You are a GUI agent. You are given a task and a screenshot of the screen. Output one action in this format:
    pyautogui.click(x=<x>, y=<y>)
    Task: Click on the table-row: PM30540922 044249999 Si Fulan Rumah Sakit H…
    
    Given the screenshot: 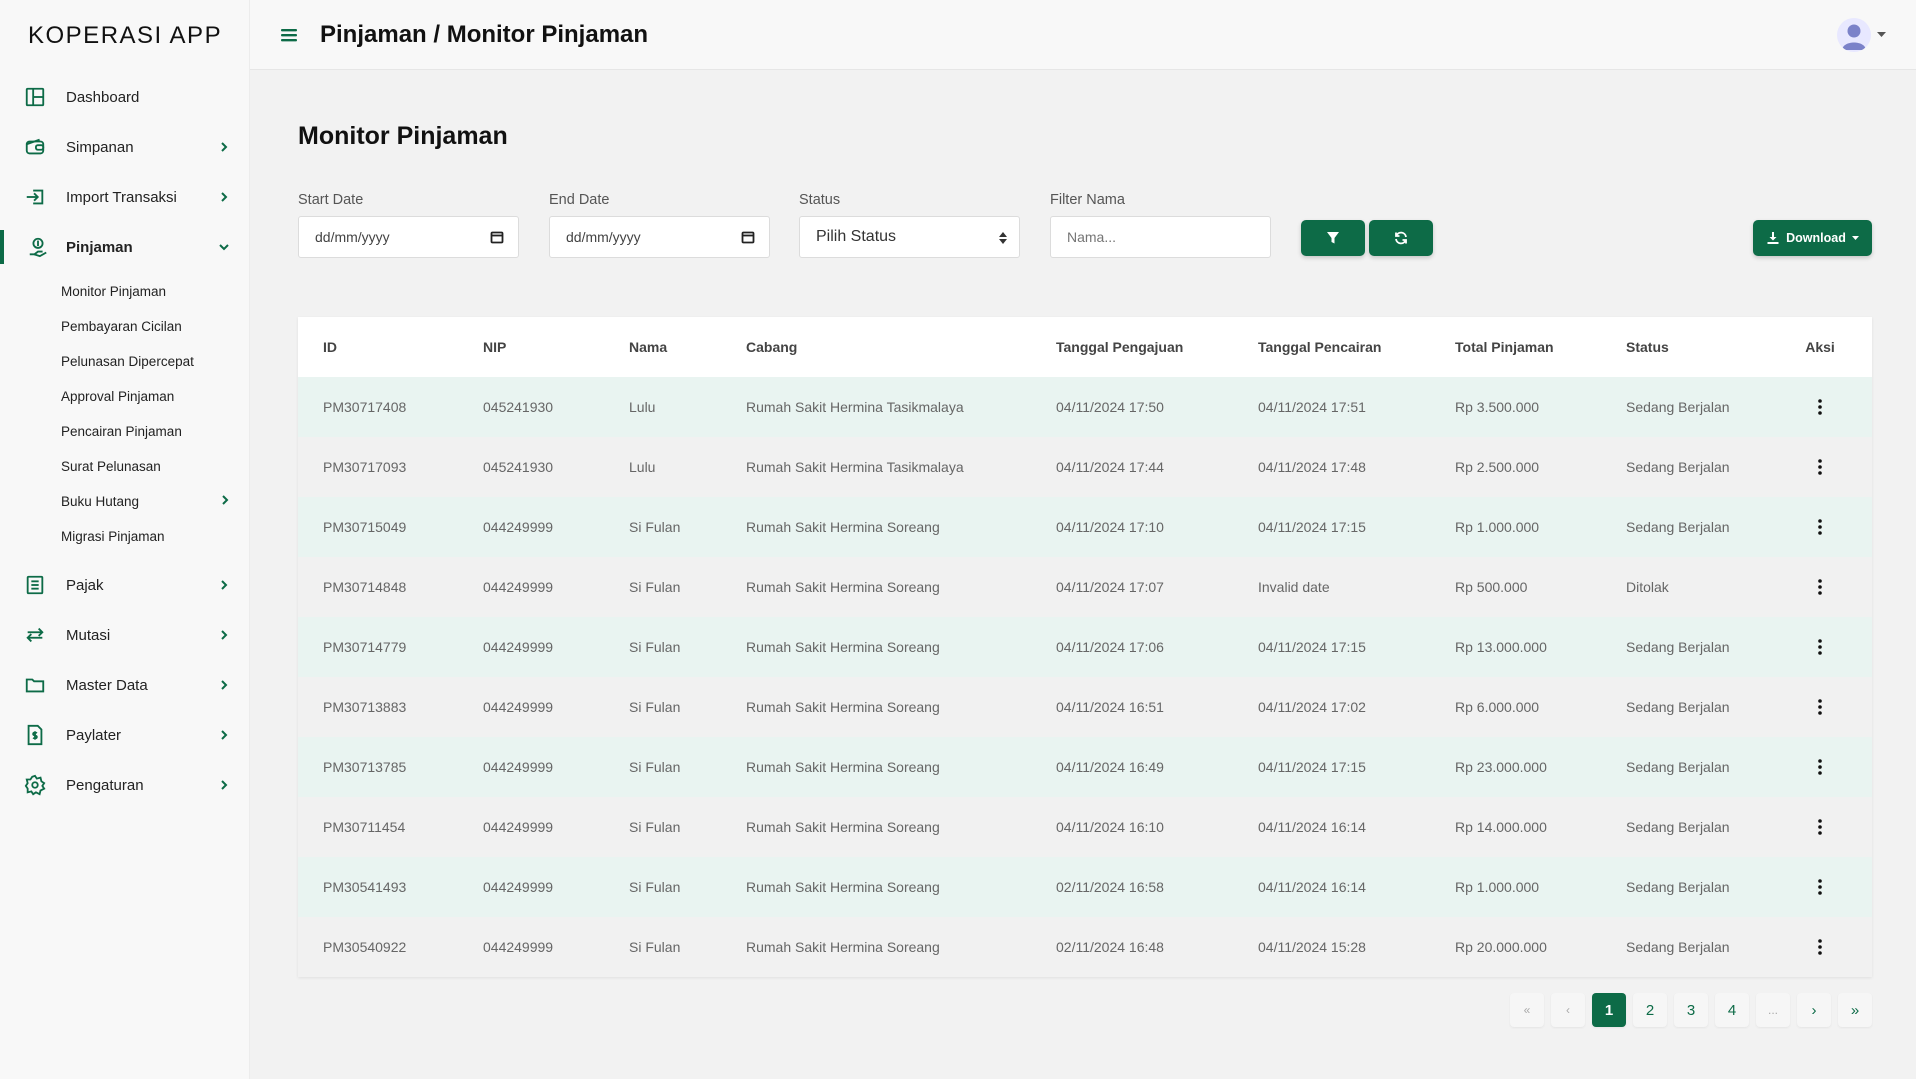 What is the action you would take?
    pyautogui.click(x=1085, y=947)
    